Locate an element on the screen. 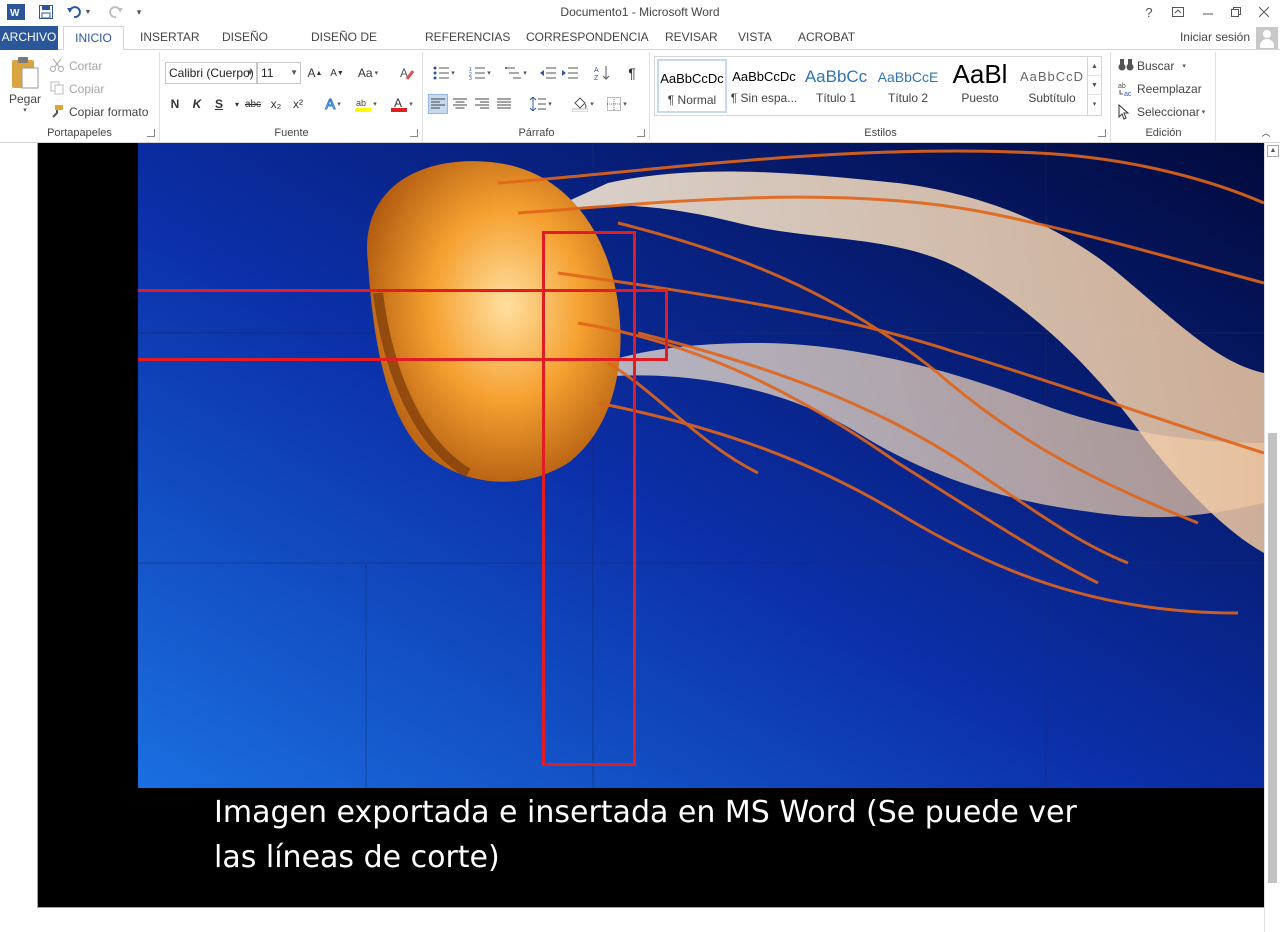  style-name: Título 2 is located at coordinates (908, 98).